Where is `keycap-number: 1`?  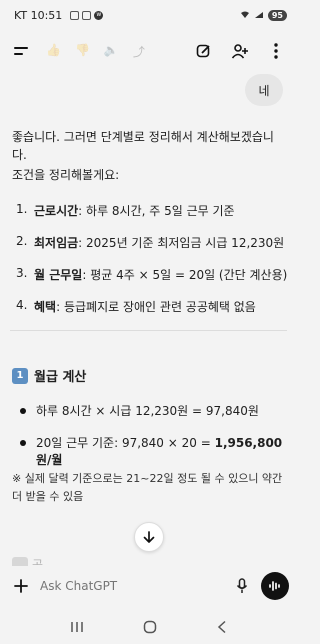
keycap-number: 1 is located at coordinates (20, 375).